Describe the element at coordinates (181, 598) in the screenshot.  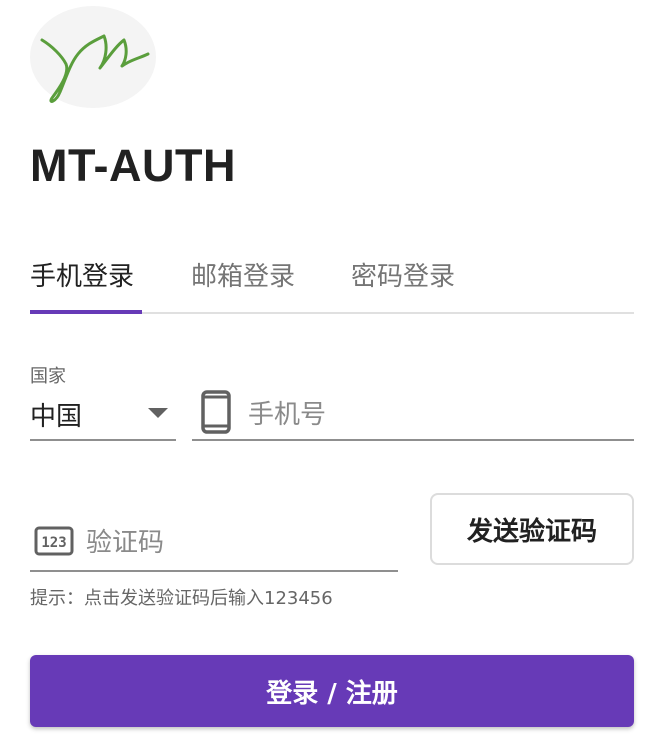
I see `hint-text: 提示：点击发送验证码后输入123456` at that location.